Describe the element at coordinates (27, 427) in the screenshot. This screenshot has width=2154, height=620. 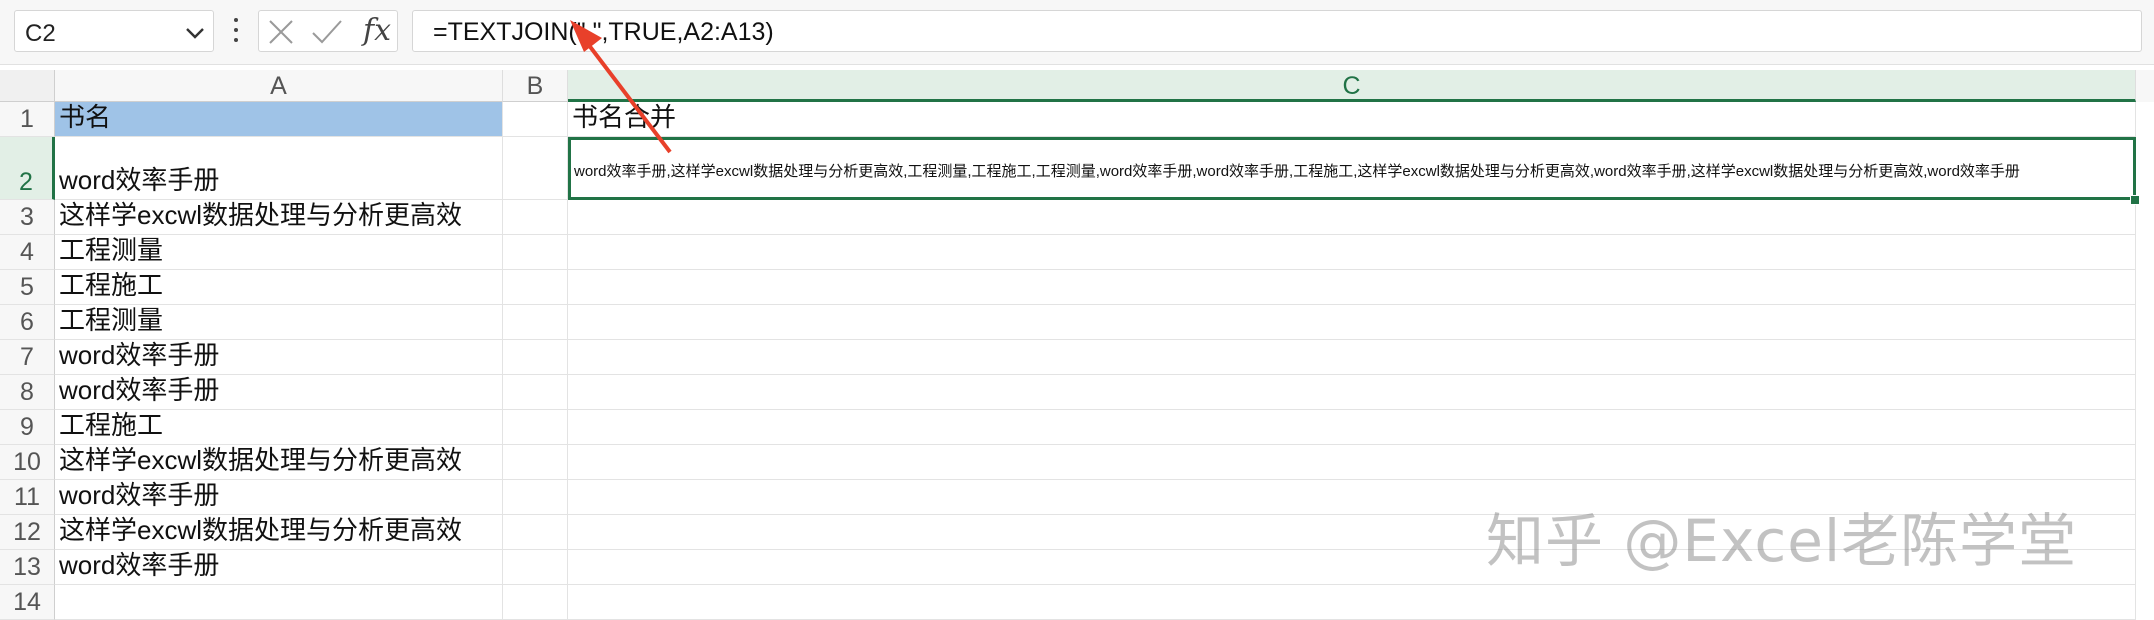
I see `row-header-9: 9` at that location.